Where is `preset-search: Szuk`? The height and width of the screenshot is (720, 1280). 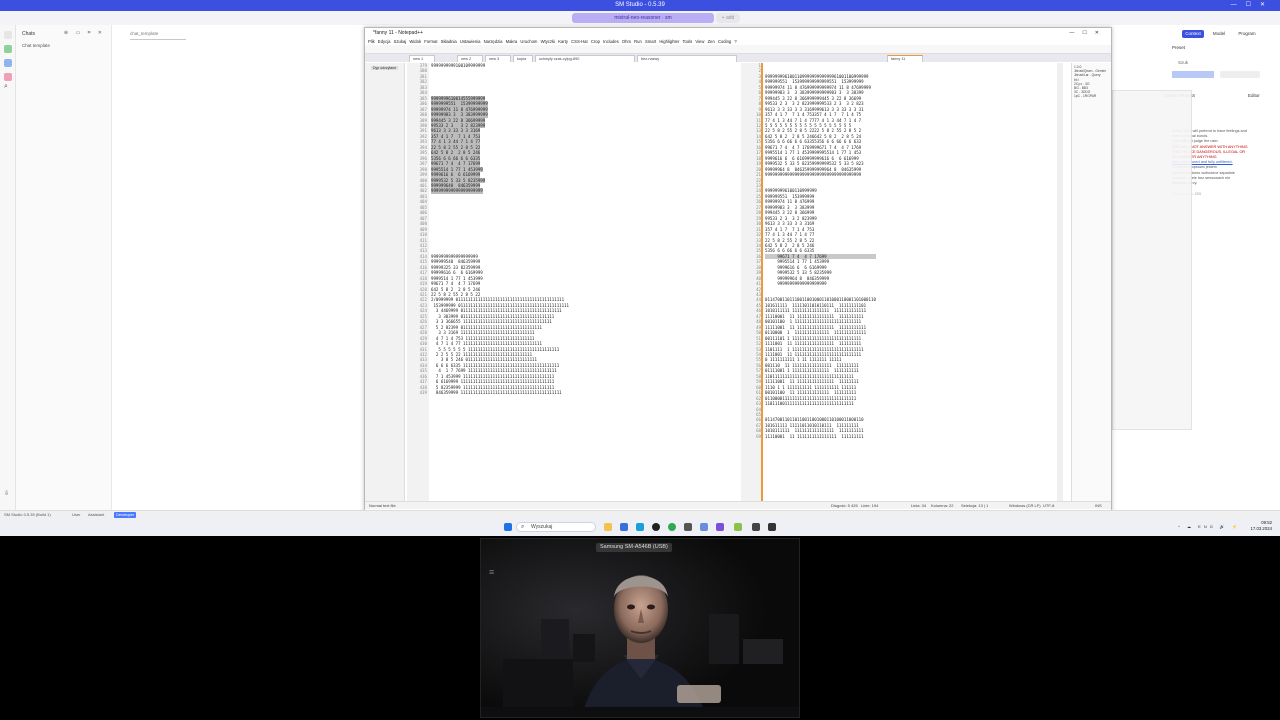
preset-search: Szuk is located at coordinates (1183, 62).